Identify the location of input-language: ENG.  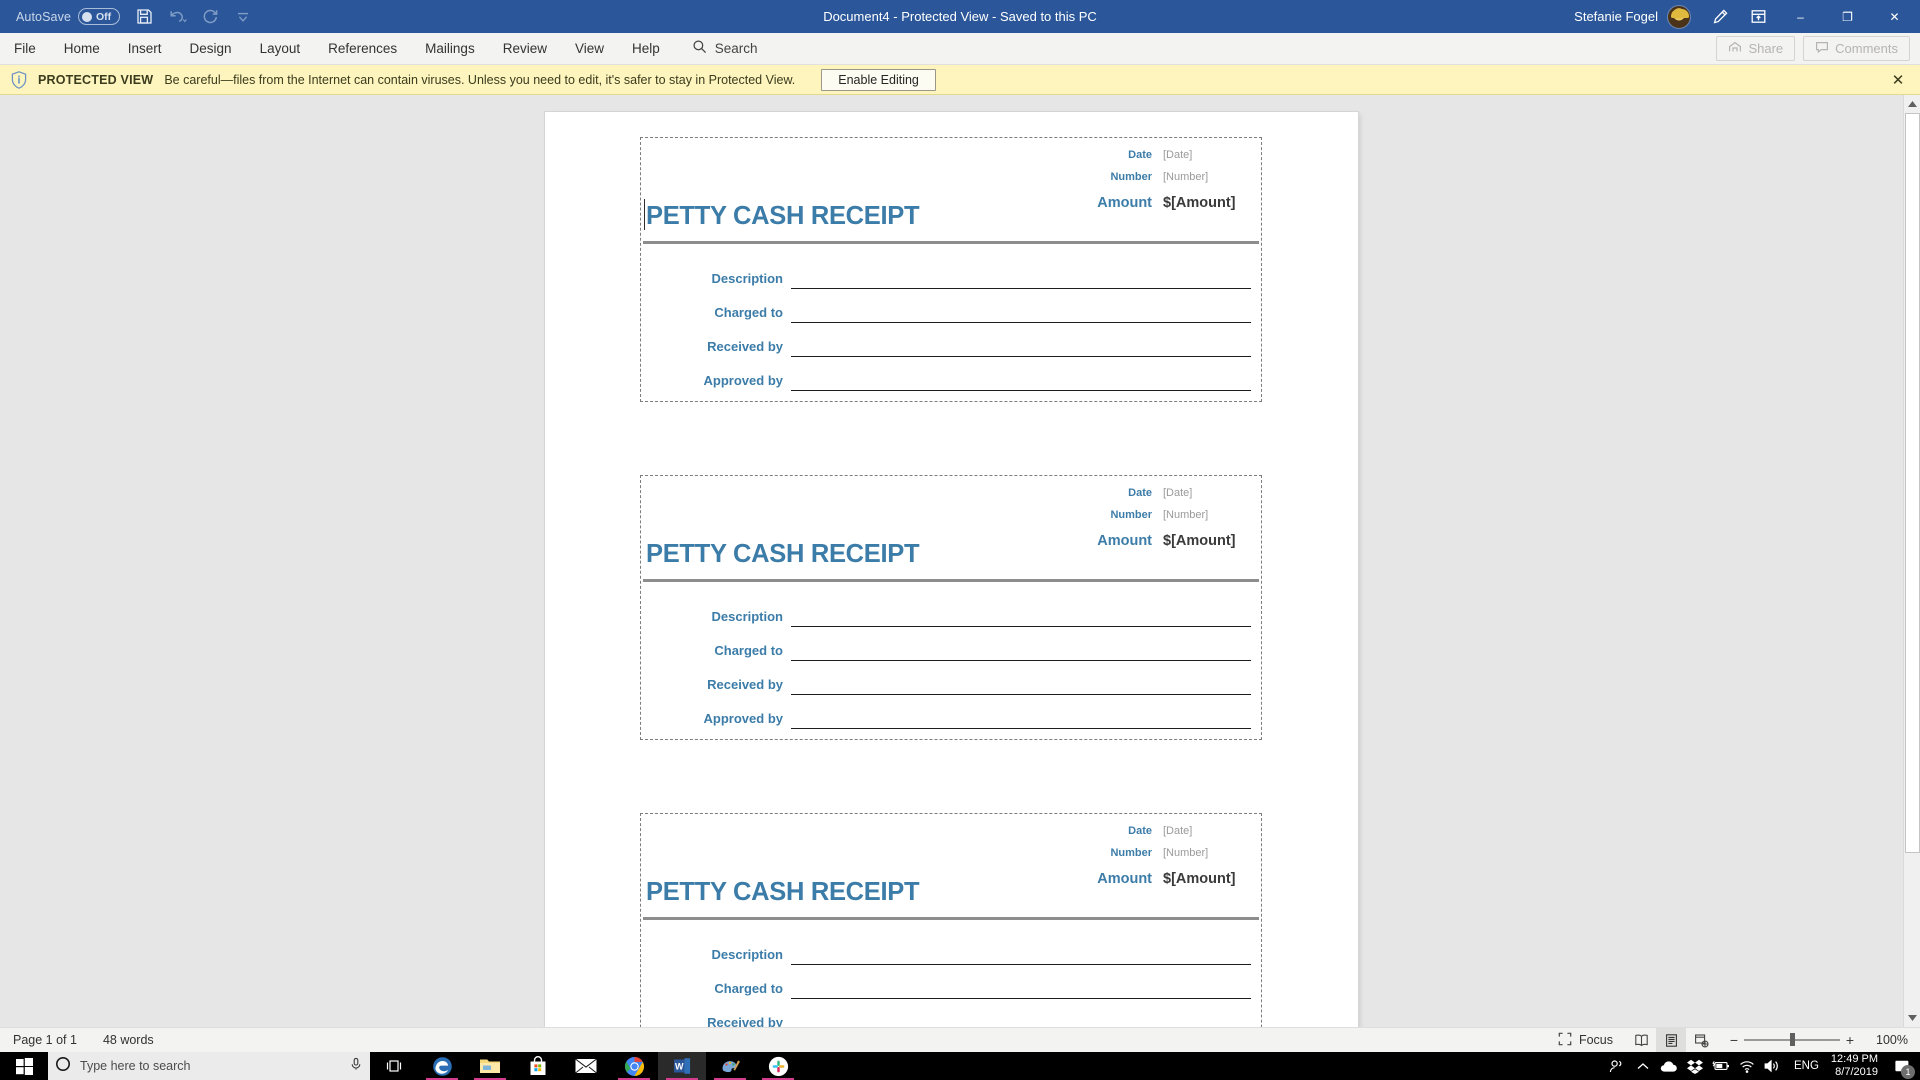
(1806, 1066).